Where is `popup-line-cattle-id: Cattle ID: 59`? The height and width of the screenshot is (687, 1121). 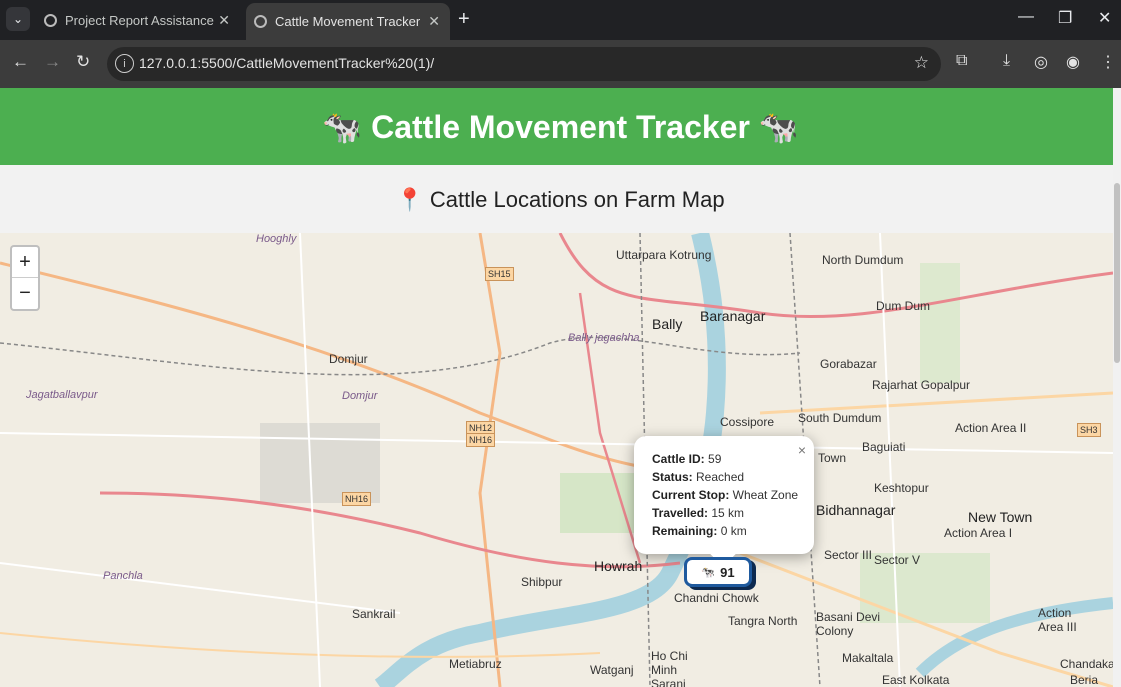
popup-line-cattle-id: Cattle ID: 59 is located at coordinates (687, 459).